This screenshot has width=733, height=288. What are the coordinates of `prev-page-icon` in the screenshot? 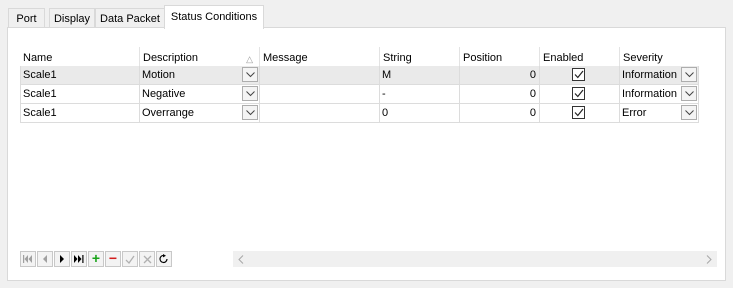 It's located at (45, 259).